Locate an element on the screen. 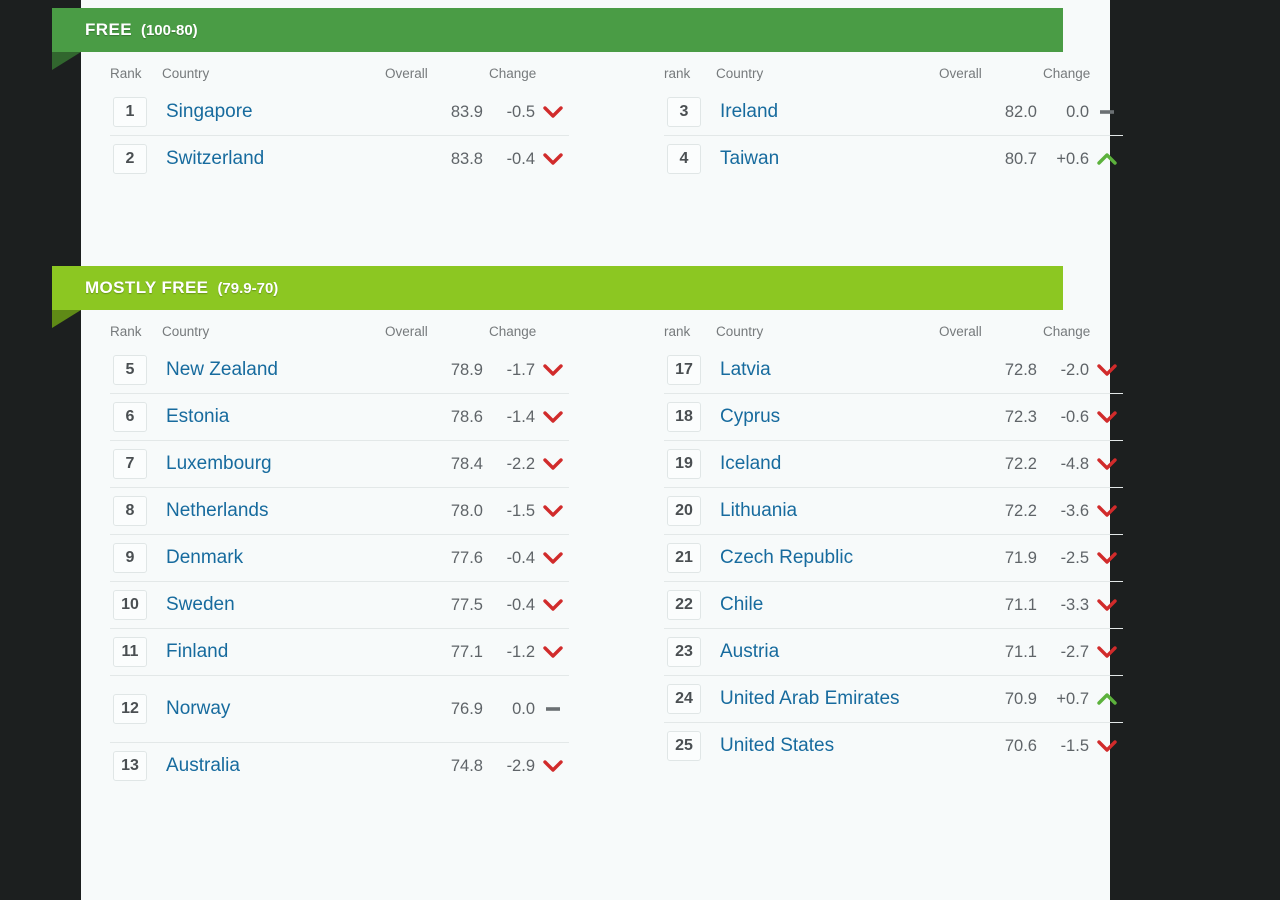  change-cell: -1.5 is located at coordinates (1083, 745).